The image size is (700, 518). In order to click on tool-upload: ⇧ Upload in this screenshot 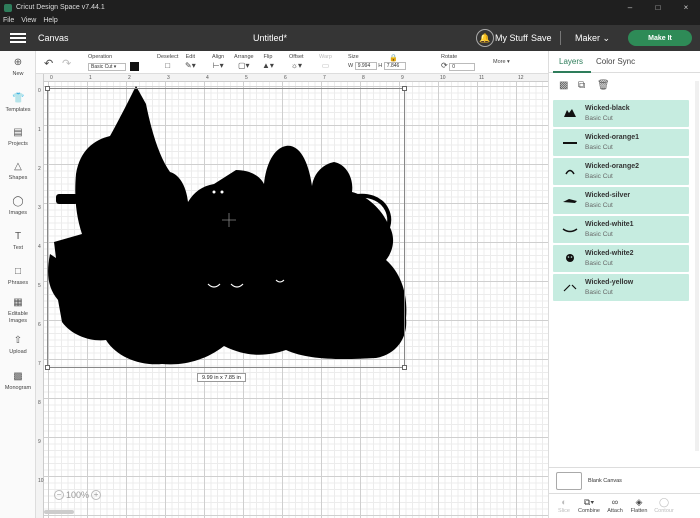, I will do `click(18, 345)`.